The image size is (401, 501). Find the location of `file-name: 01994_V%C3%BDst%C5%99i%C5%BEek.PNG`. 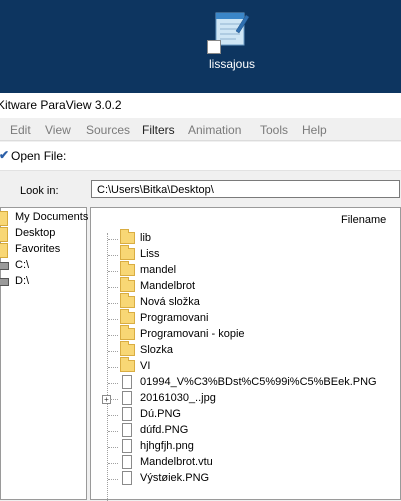

file-name: 01994_V%C3%BDst%C5%99i%C5%BEek.PNG is located at coordinates (258, 382).